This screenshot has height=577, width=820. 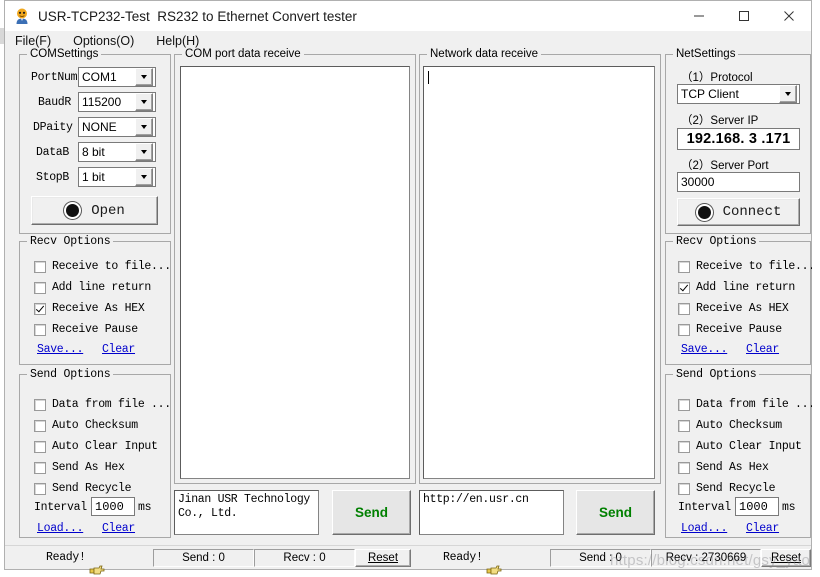 I want to click on menu-options: Options(O), so click(x=103, y=41).